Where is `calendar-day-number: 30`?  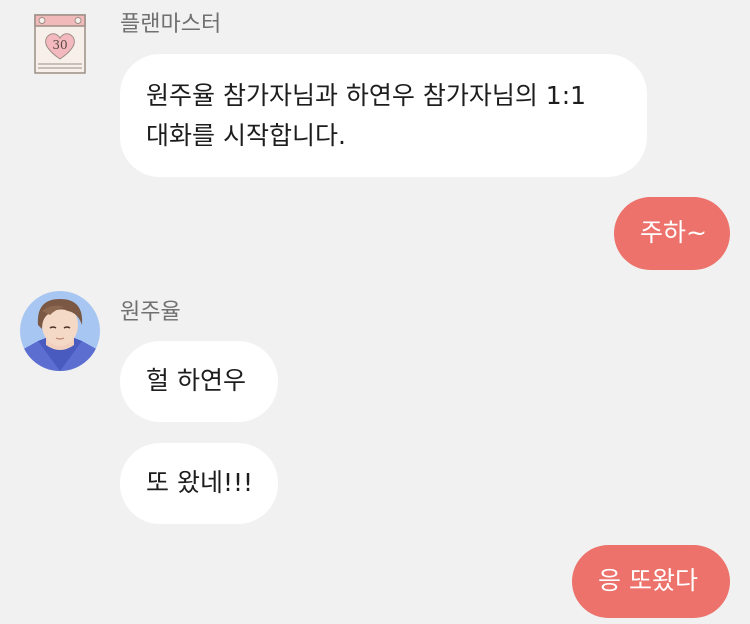
calendar-day-number: 30 is located at coordinates (59, 45).